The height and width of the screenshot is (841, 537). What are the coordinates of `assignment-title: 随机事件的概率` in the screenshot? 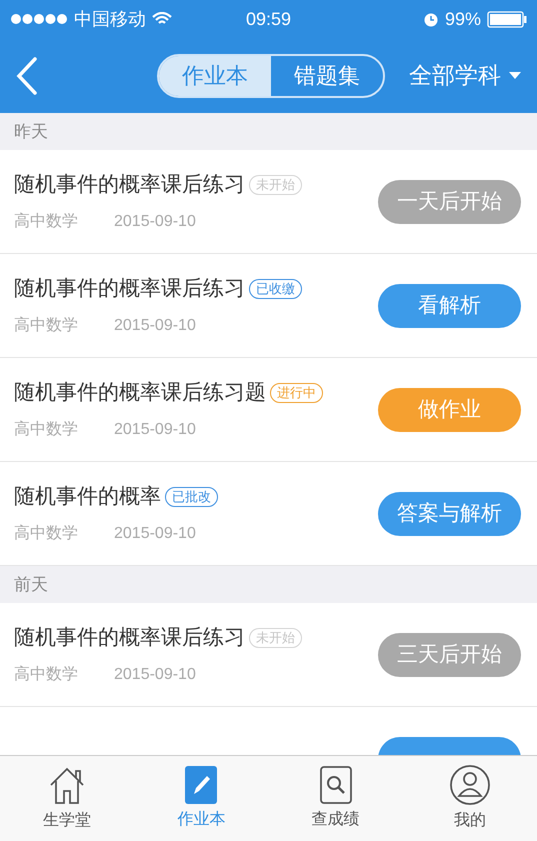 It's located at (87, 497).